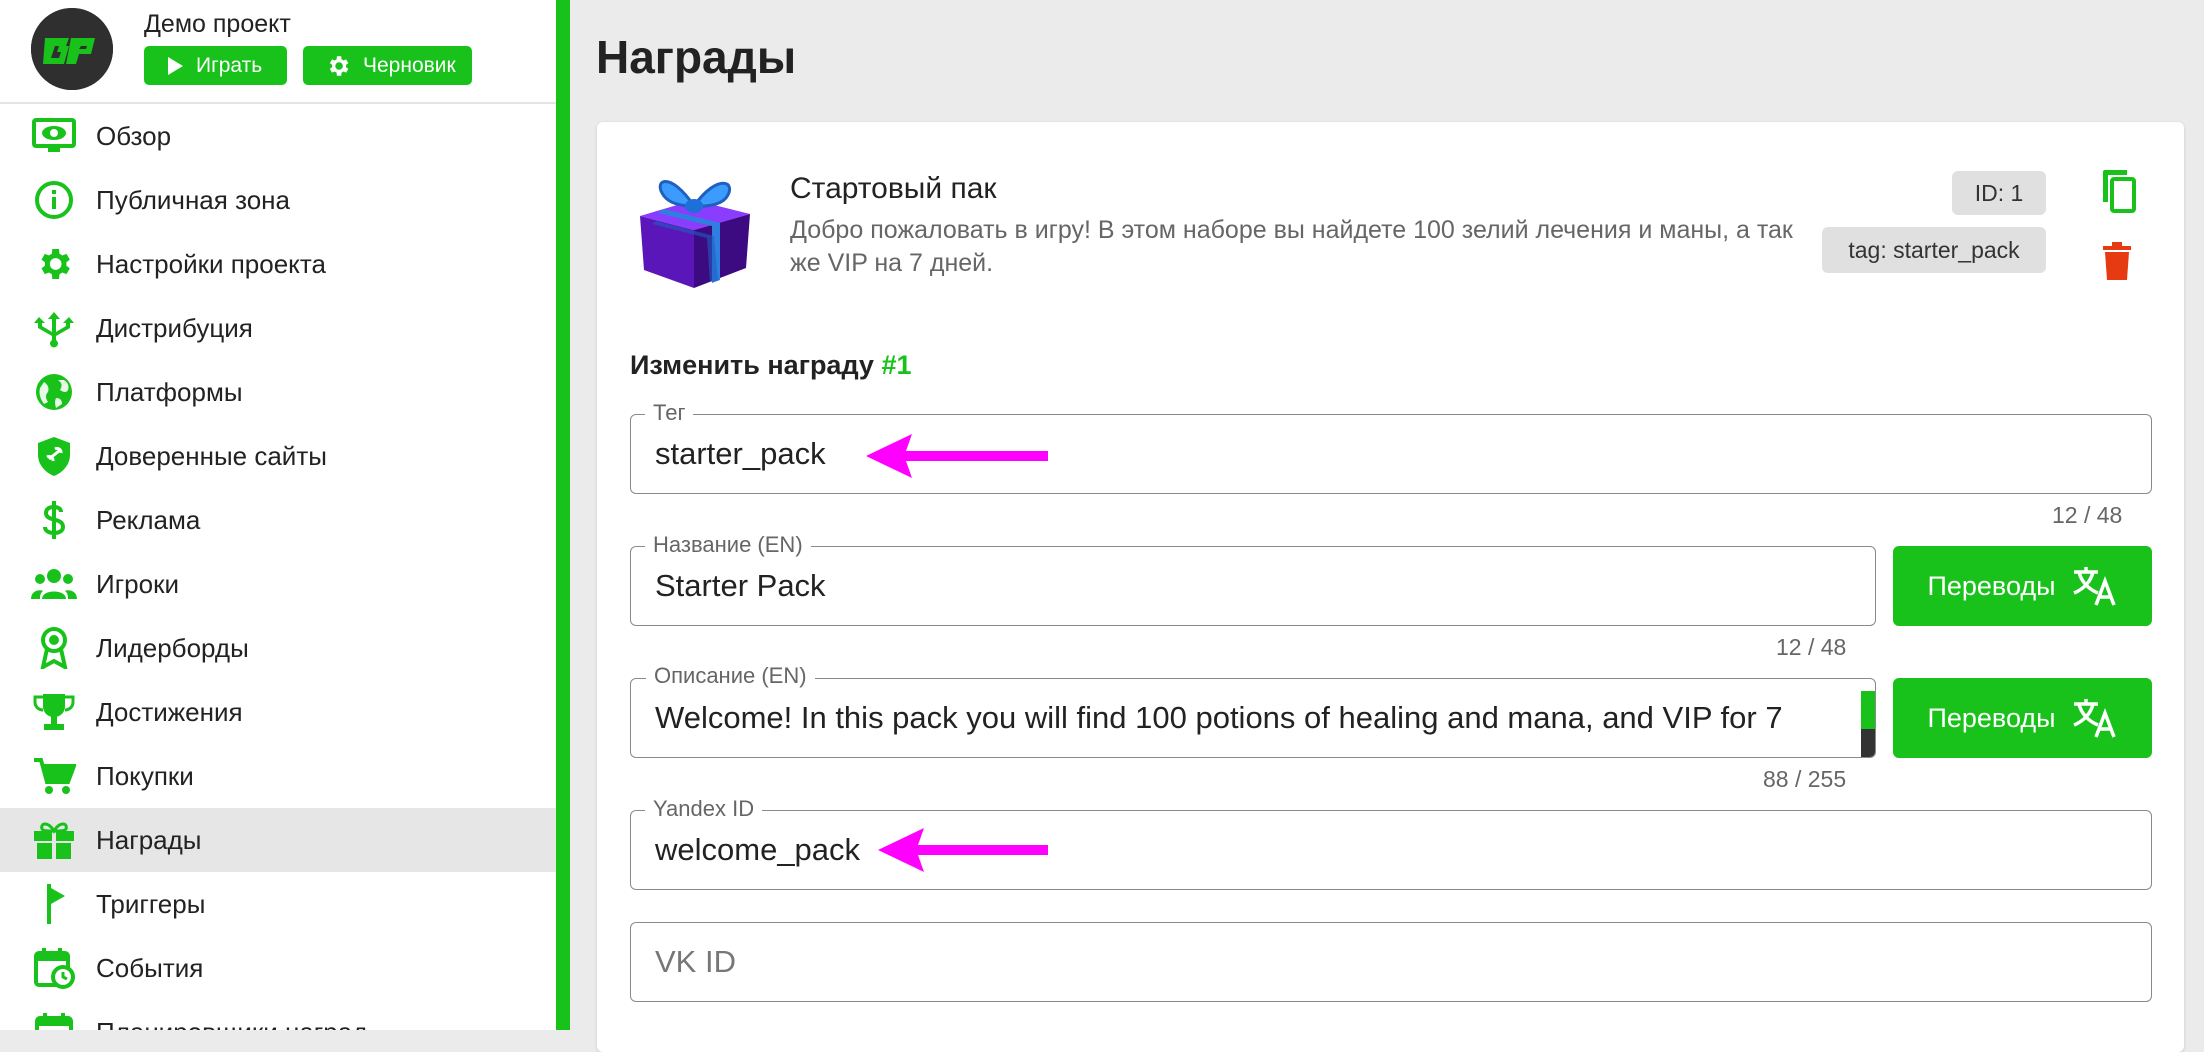 The width and height of the screenshot is (2204, 1052). I want to click on sidebar-item-label: Доверенные сайты, so click(211, 455).